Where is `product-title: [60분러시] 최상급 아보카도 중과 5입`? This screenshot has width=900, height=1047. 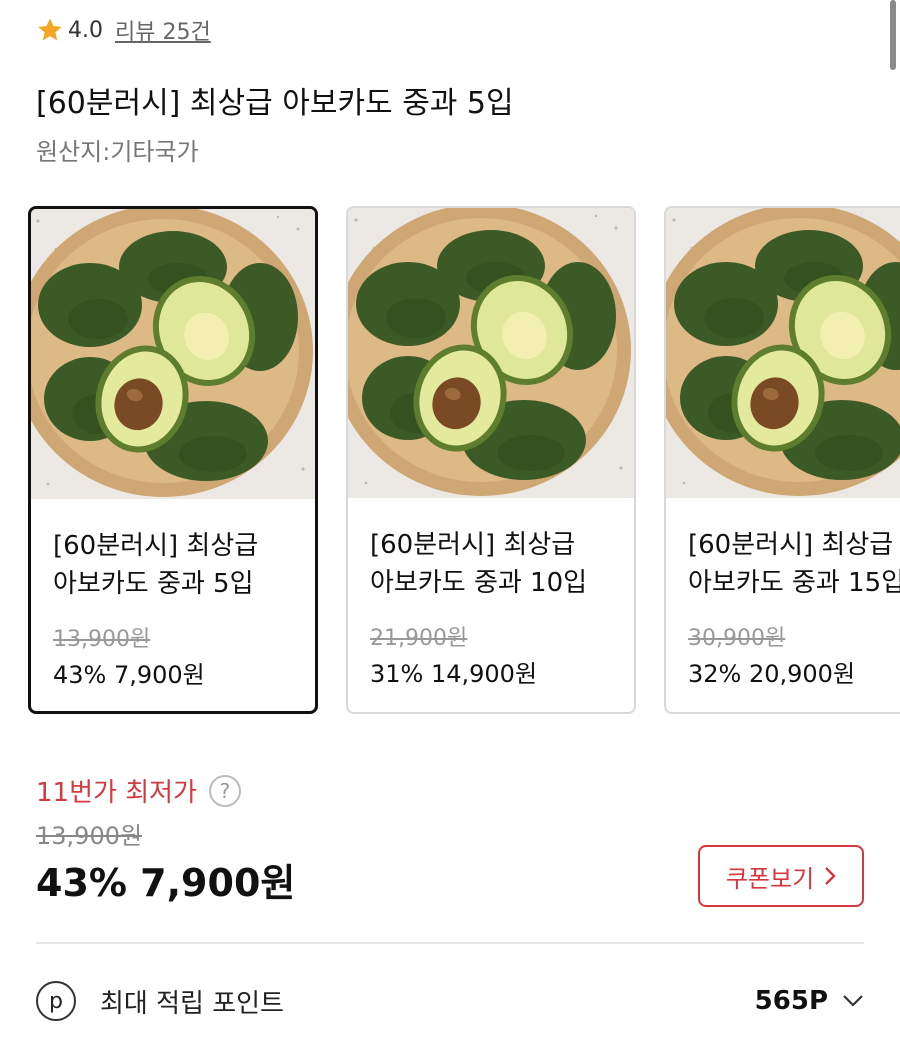 product-title: [60분러시] 최상급 아보카도 중과 5입 is located at coordinates (275, 103).